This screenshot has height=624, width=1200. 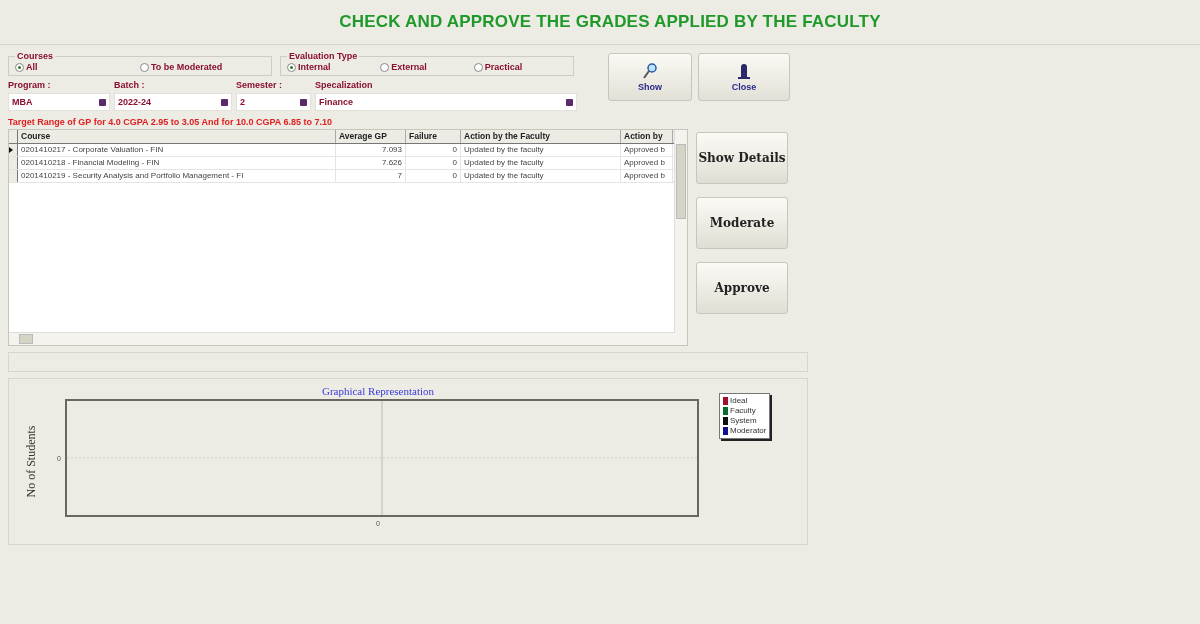 What do you see at coordinates (77, 67) in the screenshot?
I see `radio-option: All` at bounding box center [77, 67].